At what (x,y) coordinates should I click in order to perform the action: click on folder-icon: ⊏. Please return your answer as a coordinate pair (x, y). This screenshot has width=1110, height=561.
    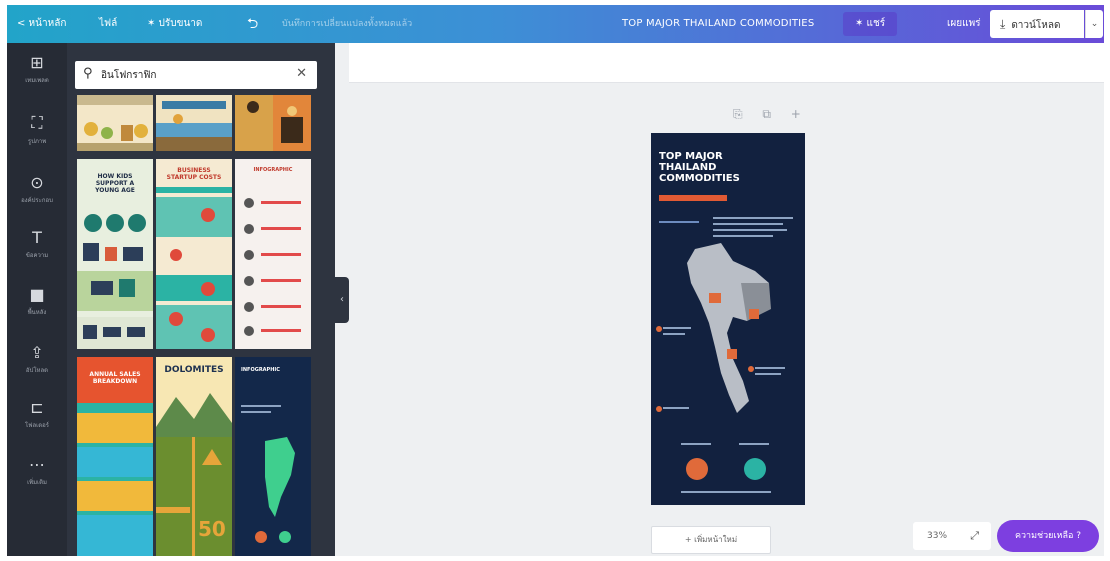
    Looking at the image, I should click on (37, 407).